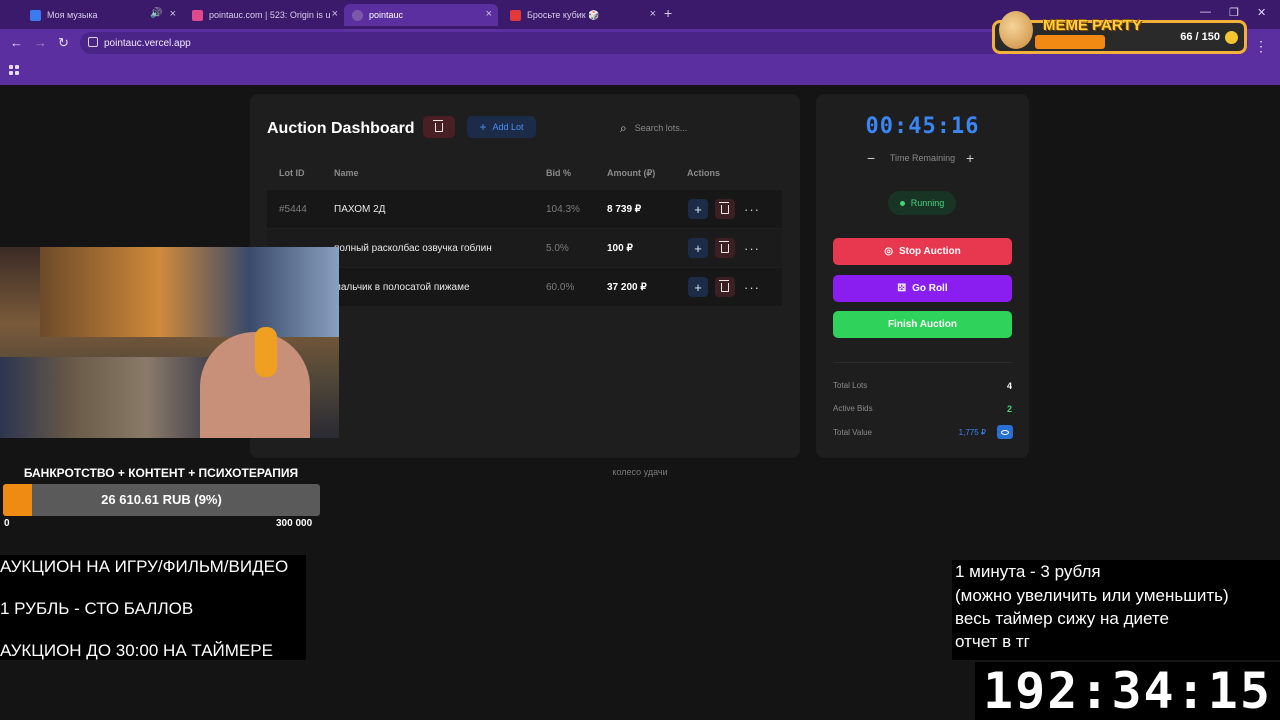  What do you see at coordinates (421, 15) in the screenshot?
I see `tab-pointauc: pointauc ×` at bounding box center [421, 15].